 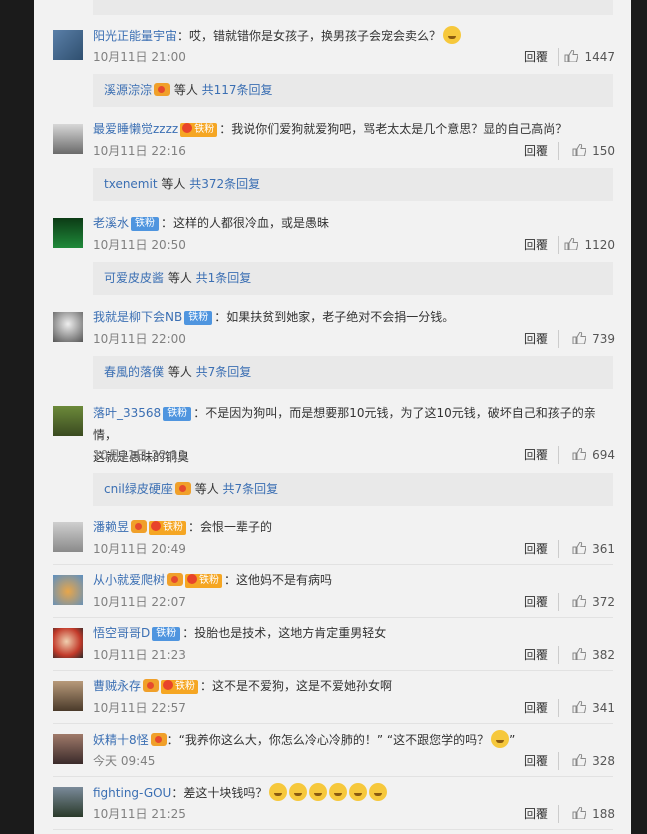 What do you see at coordinates (138, 489) in the screenshot?
I see `subreply-user: cnil绿皮硬座` at bounding box center [138, 489].